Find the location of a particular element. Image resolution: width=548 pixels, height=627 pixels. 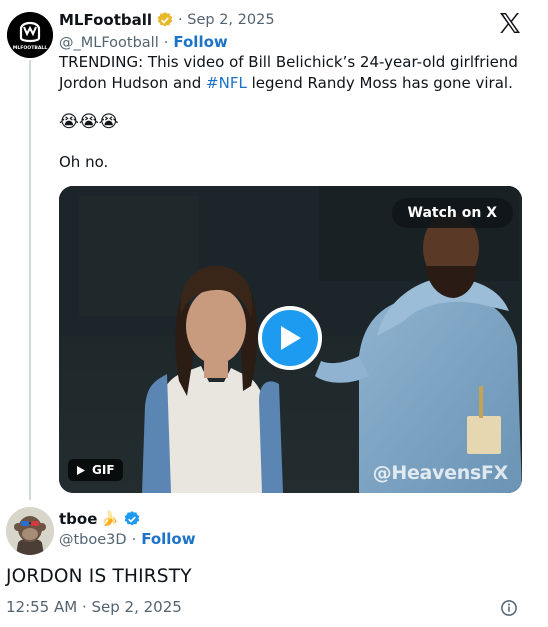

tweet-emojis: 😭😭😭 is located at coordinates (89, 122).